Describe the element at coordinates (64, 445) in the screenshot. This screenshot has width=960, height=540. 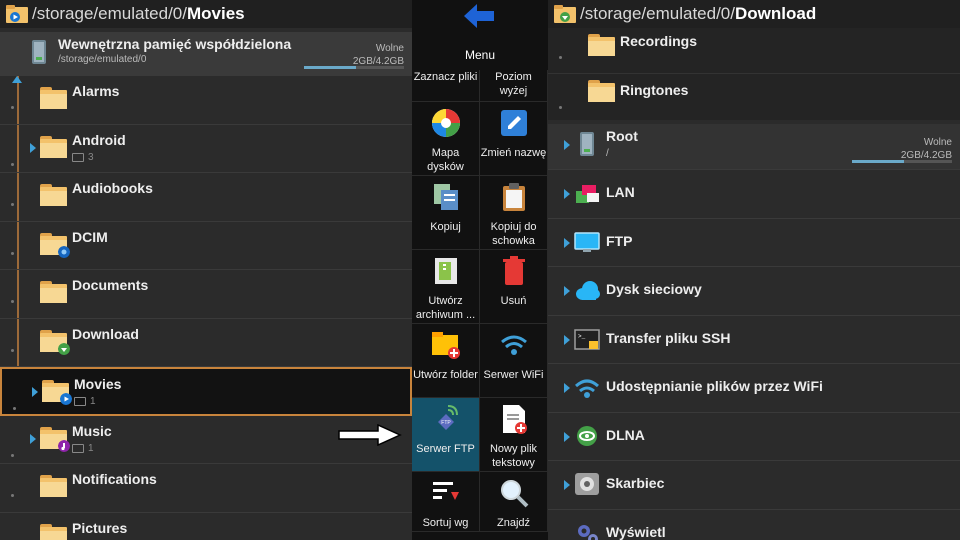
I see `music-badge-icon` at that location.